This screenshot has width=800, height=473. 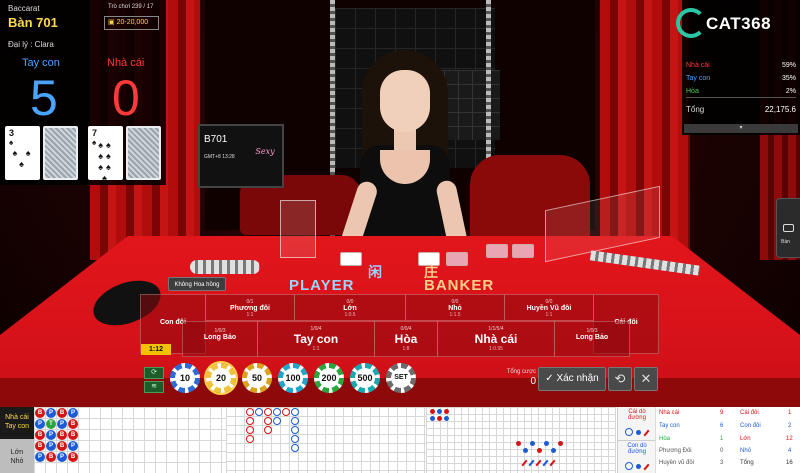 I want to click on banker-score: 0, so click(x=126, y=98).